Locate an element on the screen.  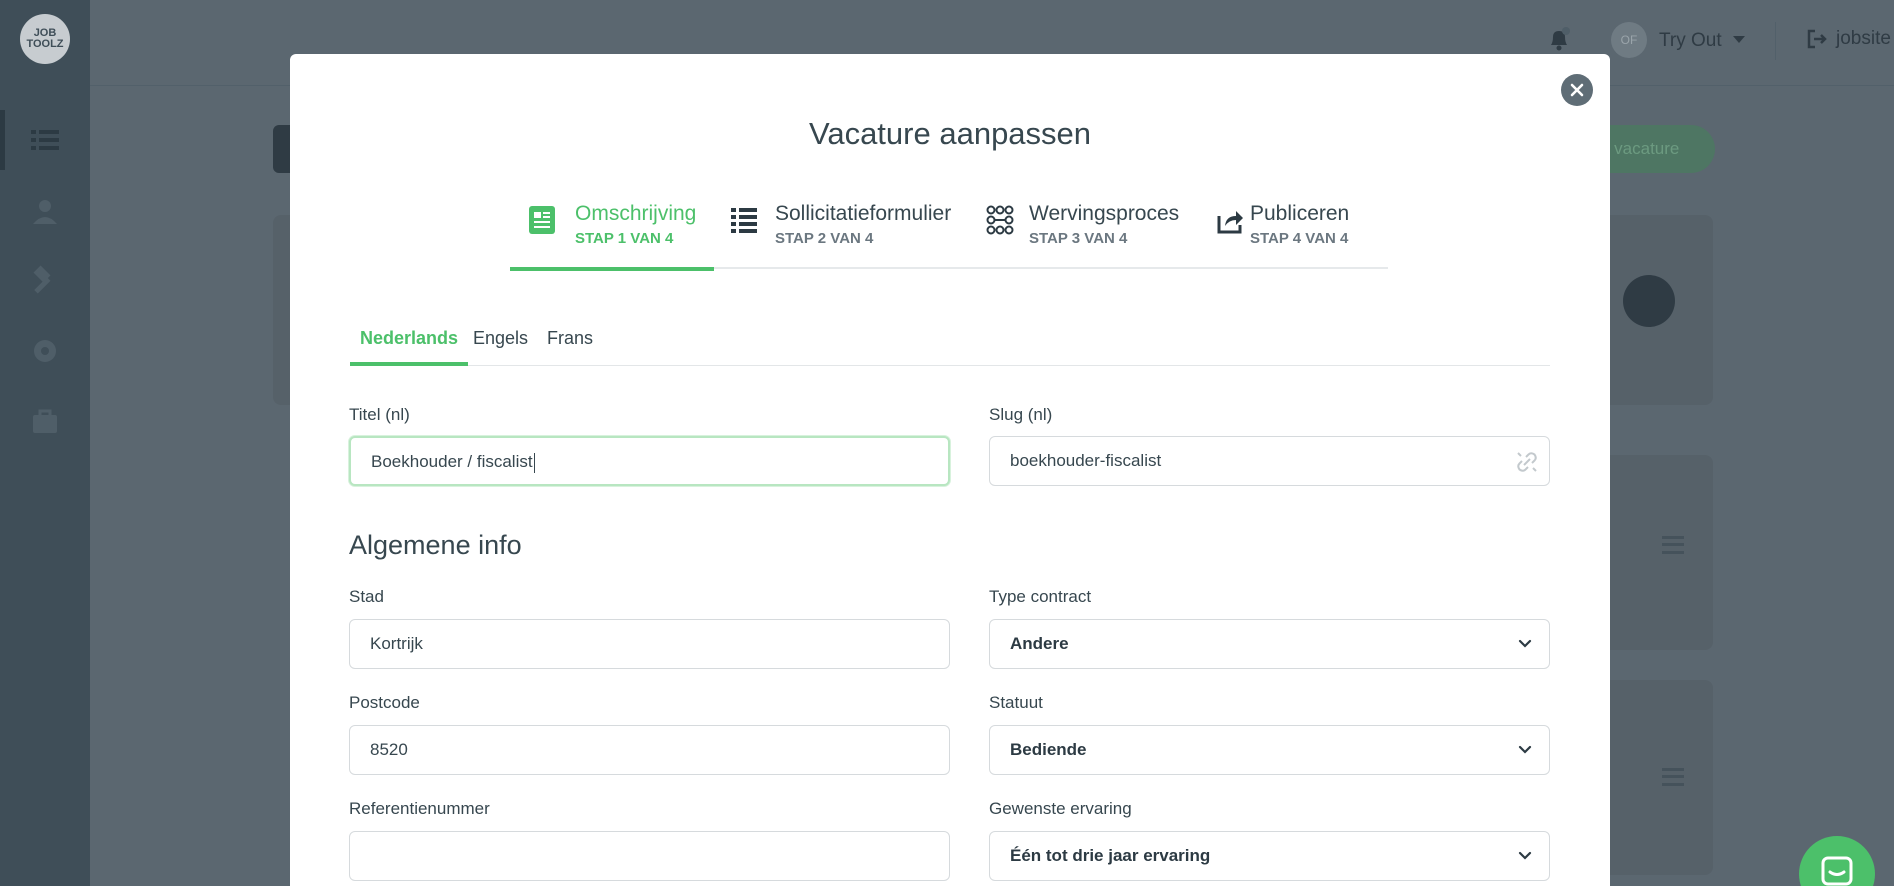
city-input: Kortrijk is located at coordinates (649, 644).